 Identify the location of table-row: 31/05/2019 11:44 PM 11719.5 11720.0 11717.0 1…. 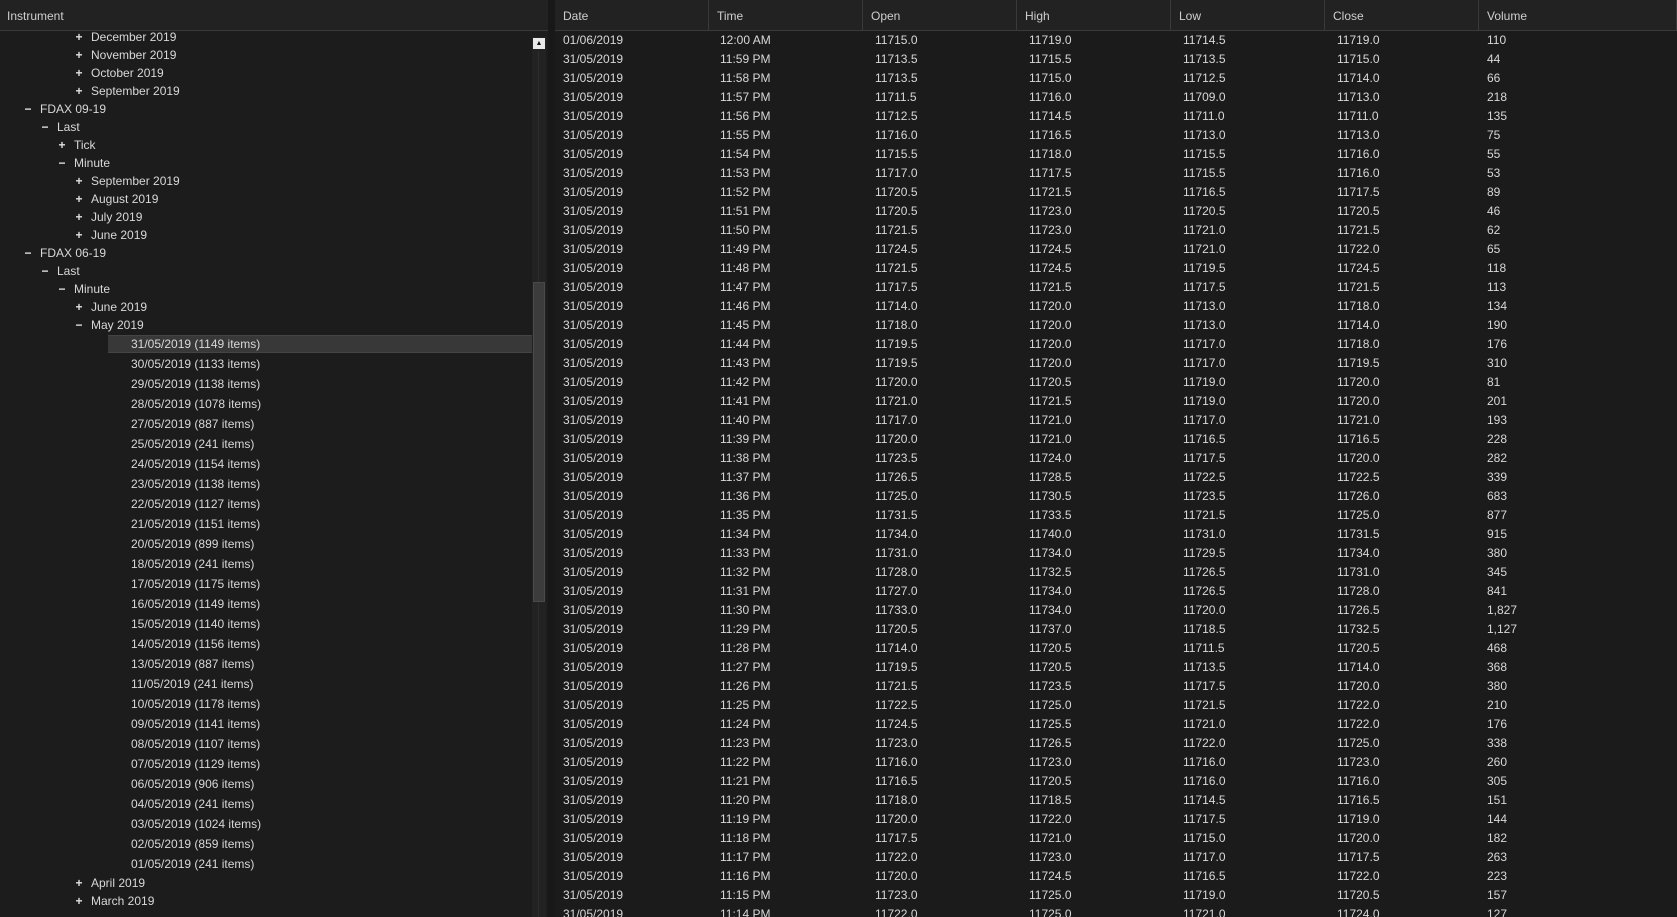
(1116, 344).